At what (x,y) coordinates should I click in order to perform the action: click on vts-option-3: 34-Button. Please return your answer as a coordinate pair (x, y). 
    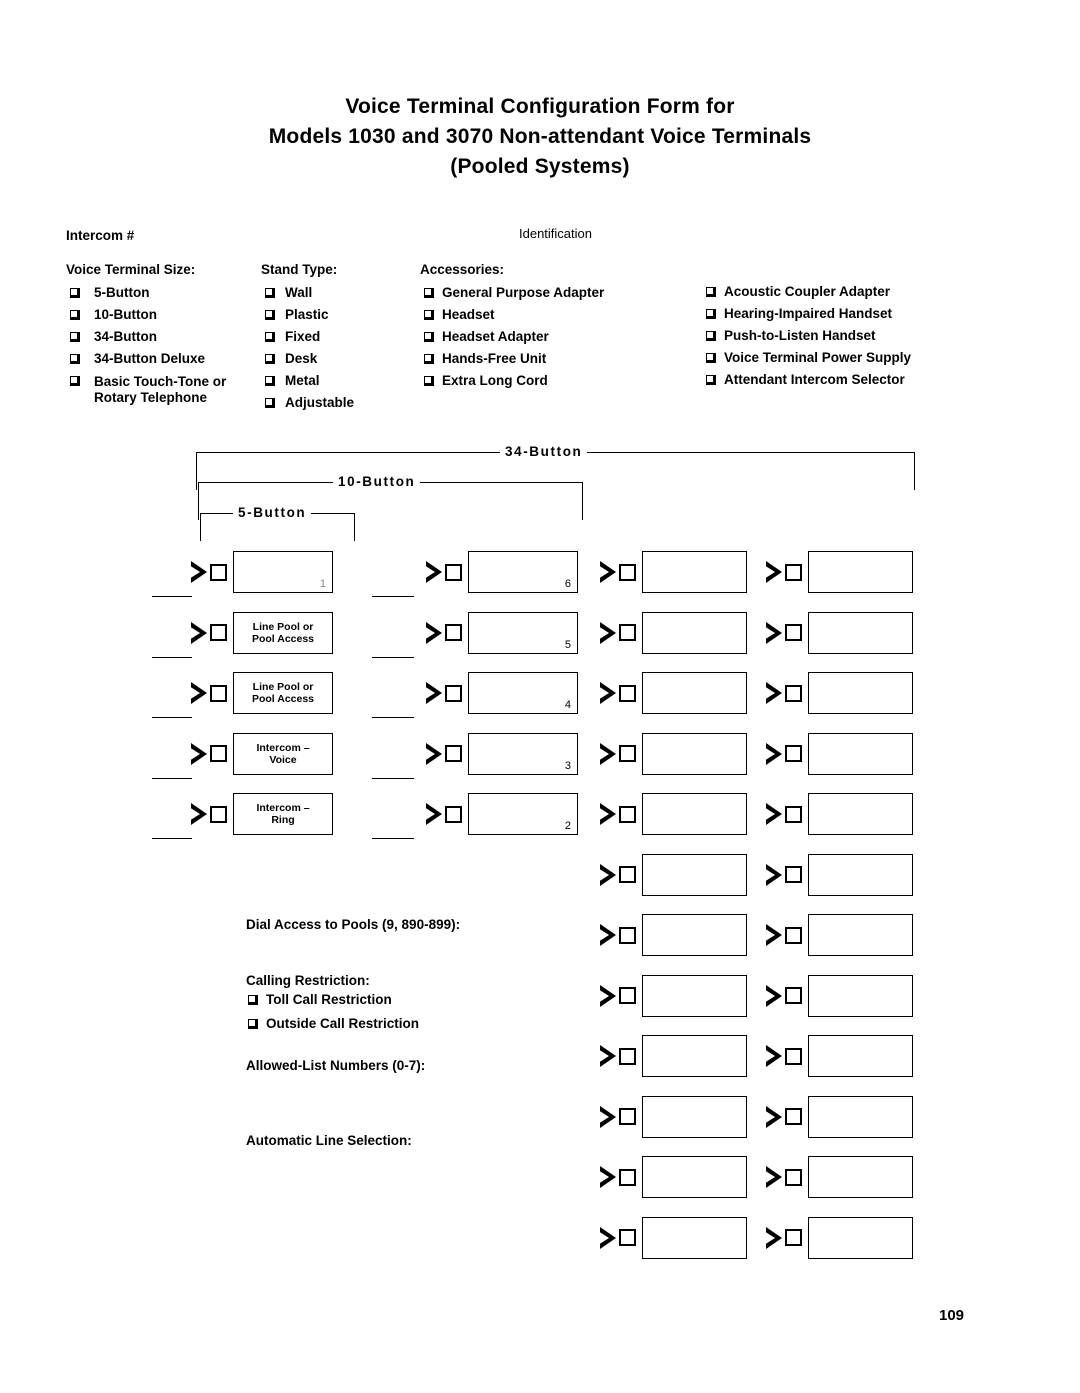
    Looking at the image, I should click on (113, 336).